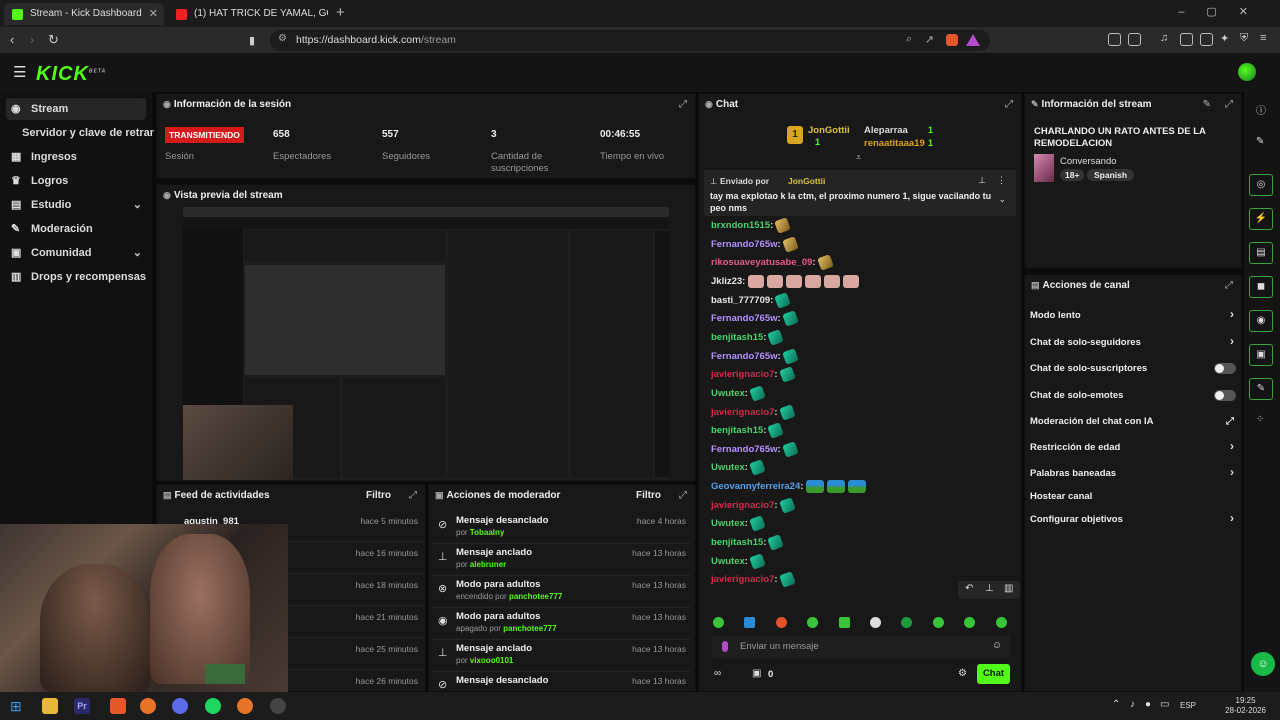 Image resolution: width=1280 pixels, height=720 pixels. What do you see at coordinates (1164, 38) in the screenshot?
I see `music-icon: ♫` at bounding box center [1164, 38].